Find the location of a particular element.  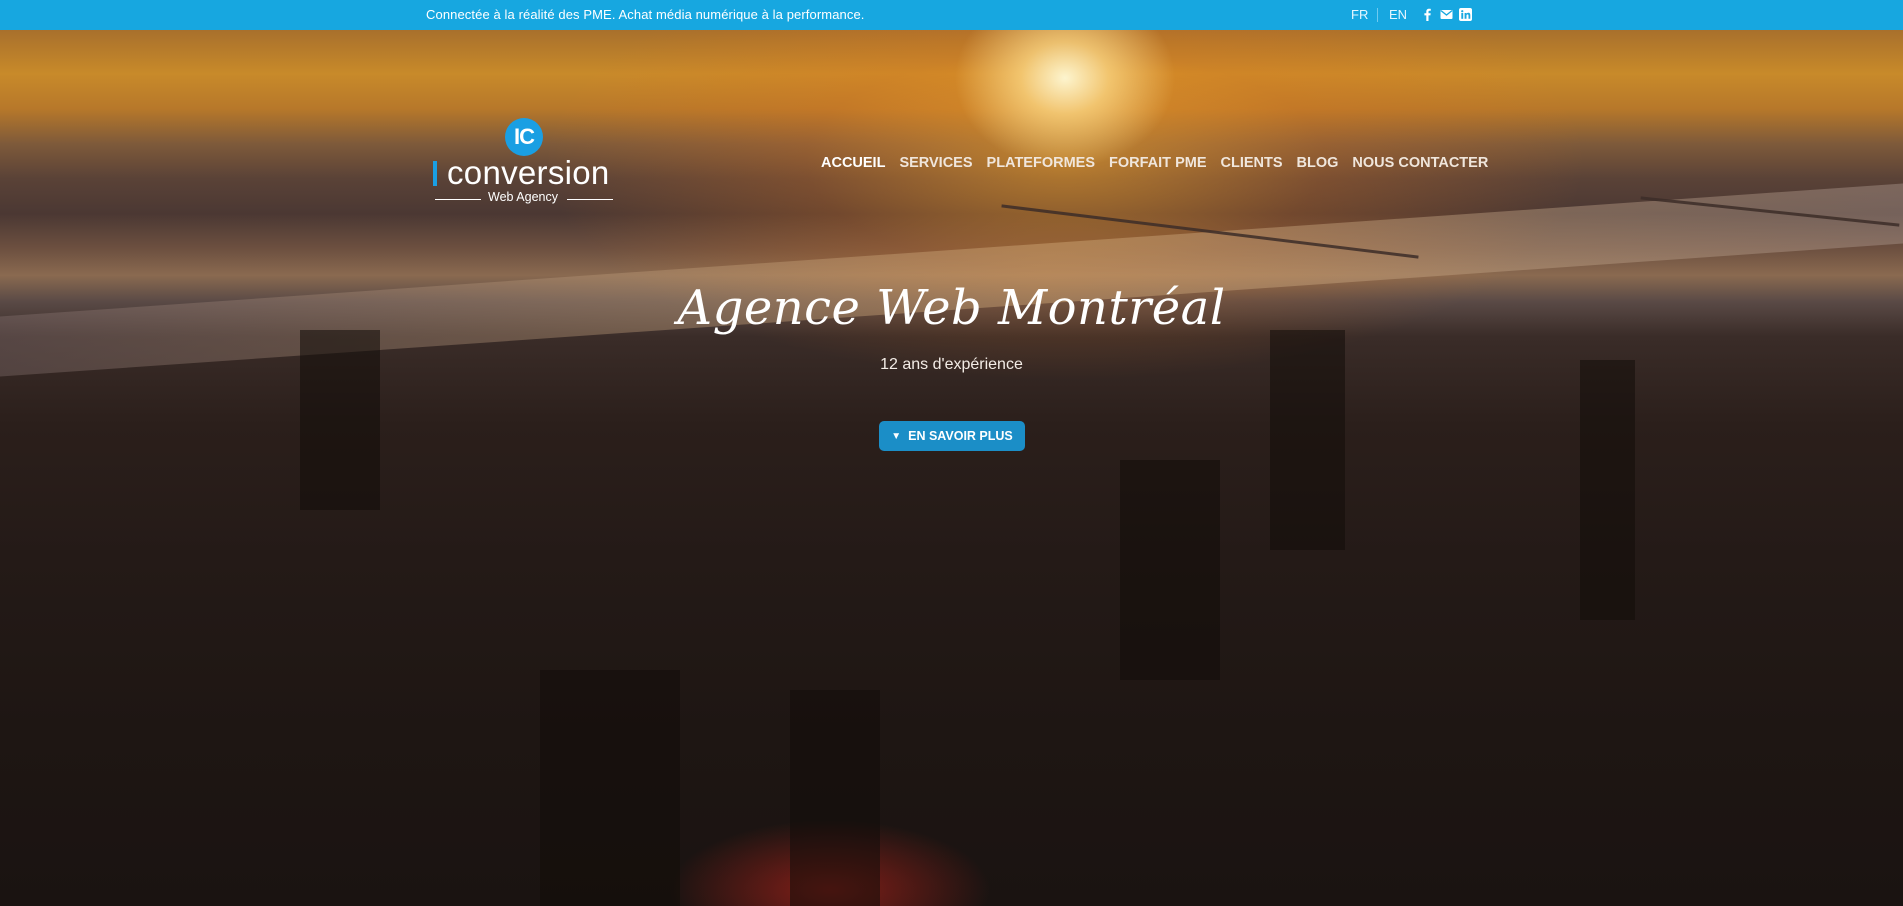

nav-item-nous-contacter: NOUS CONTACTER is located at coordinates (1420, 163).